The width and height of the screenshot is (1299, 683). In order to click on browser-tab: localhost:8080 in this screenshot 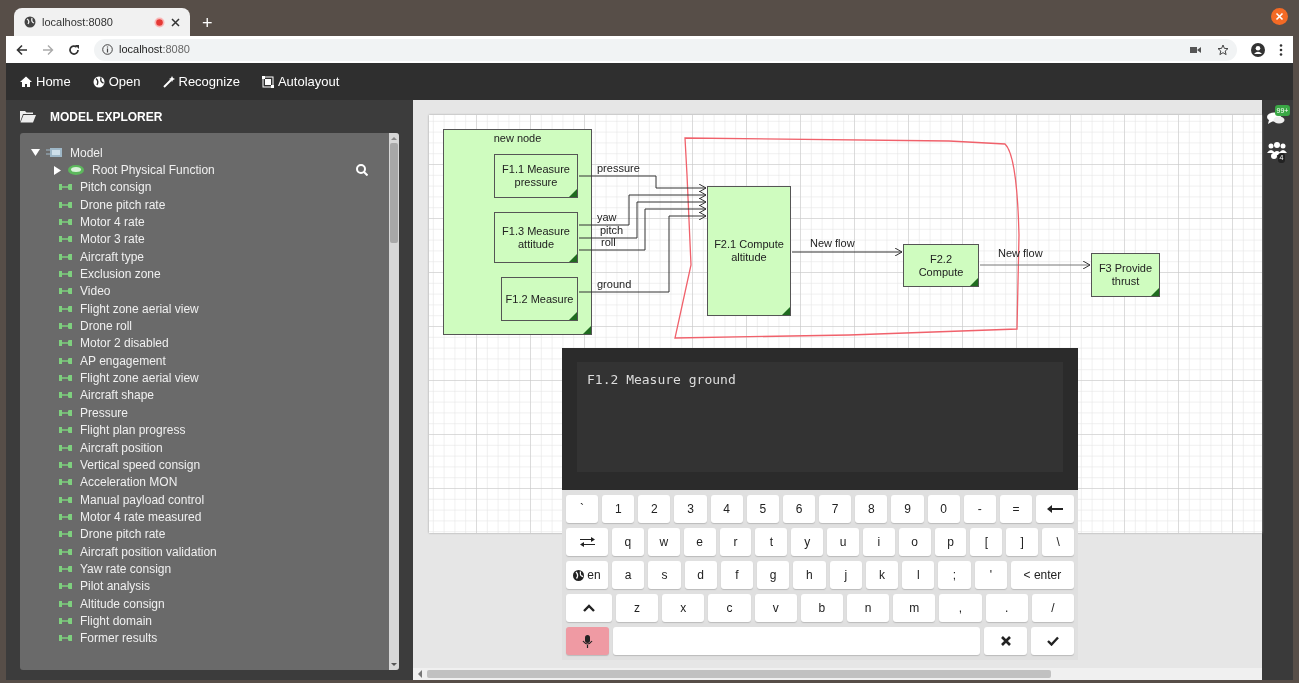, I will do `click(102, 22)`.